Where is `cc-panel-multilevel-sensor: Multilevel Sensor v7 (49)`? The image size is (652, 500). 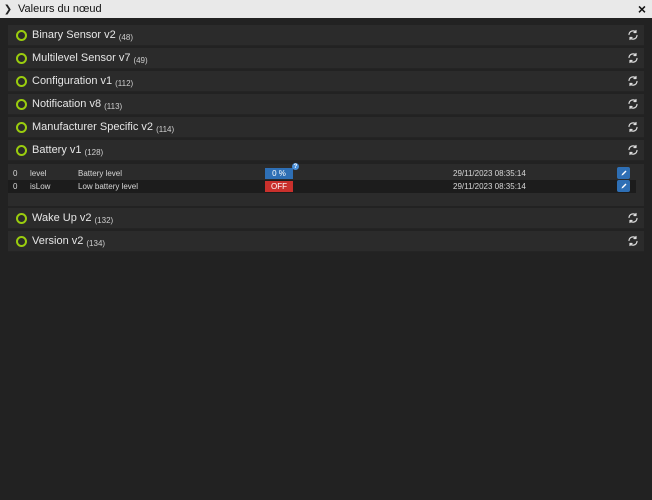
cc-panel-multilevel-sensor: Multilevel Sensor v7 (49) is located at coordinates (326, 58).